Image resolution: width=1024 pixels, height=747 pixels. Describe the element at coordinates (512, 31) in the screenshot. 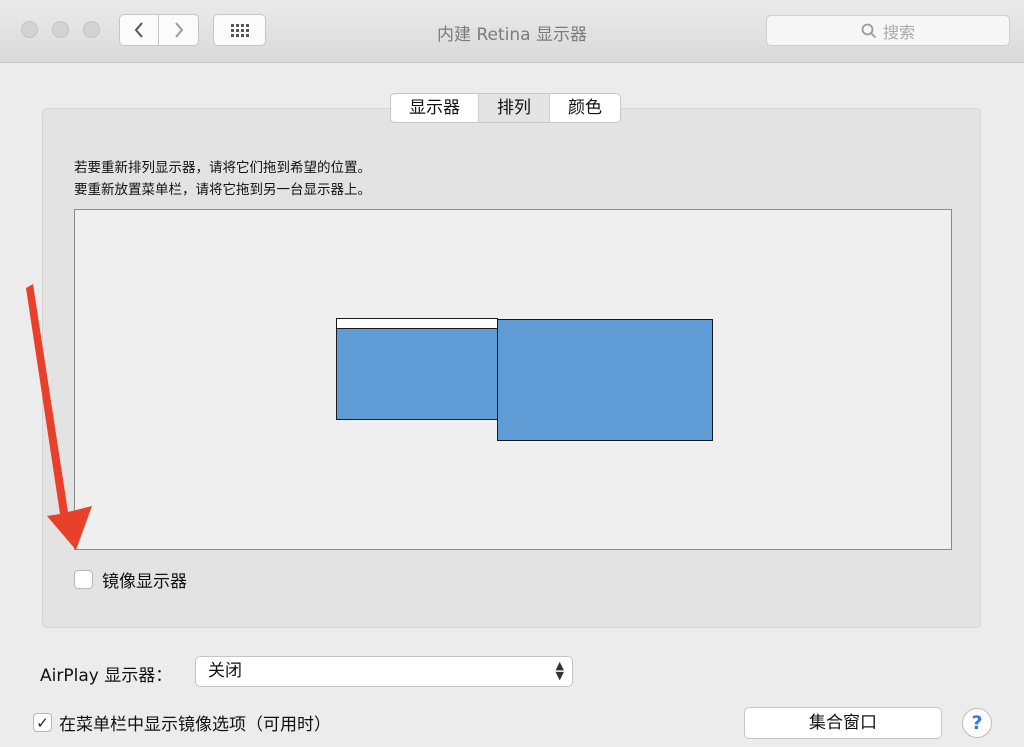

I see `title-bar: 内建 Retina 显示器 搜索` at that location.